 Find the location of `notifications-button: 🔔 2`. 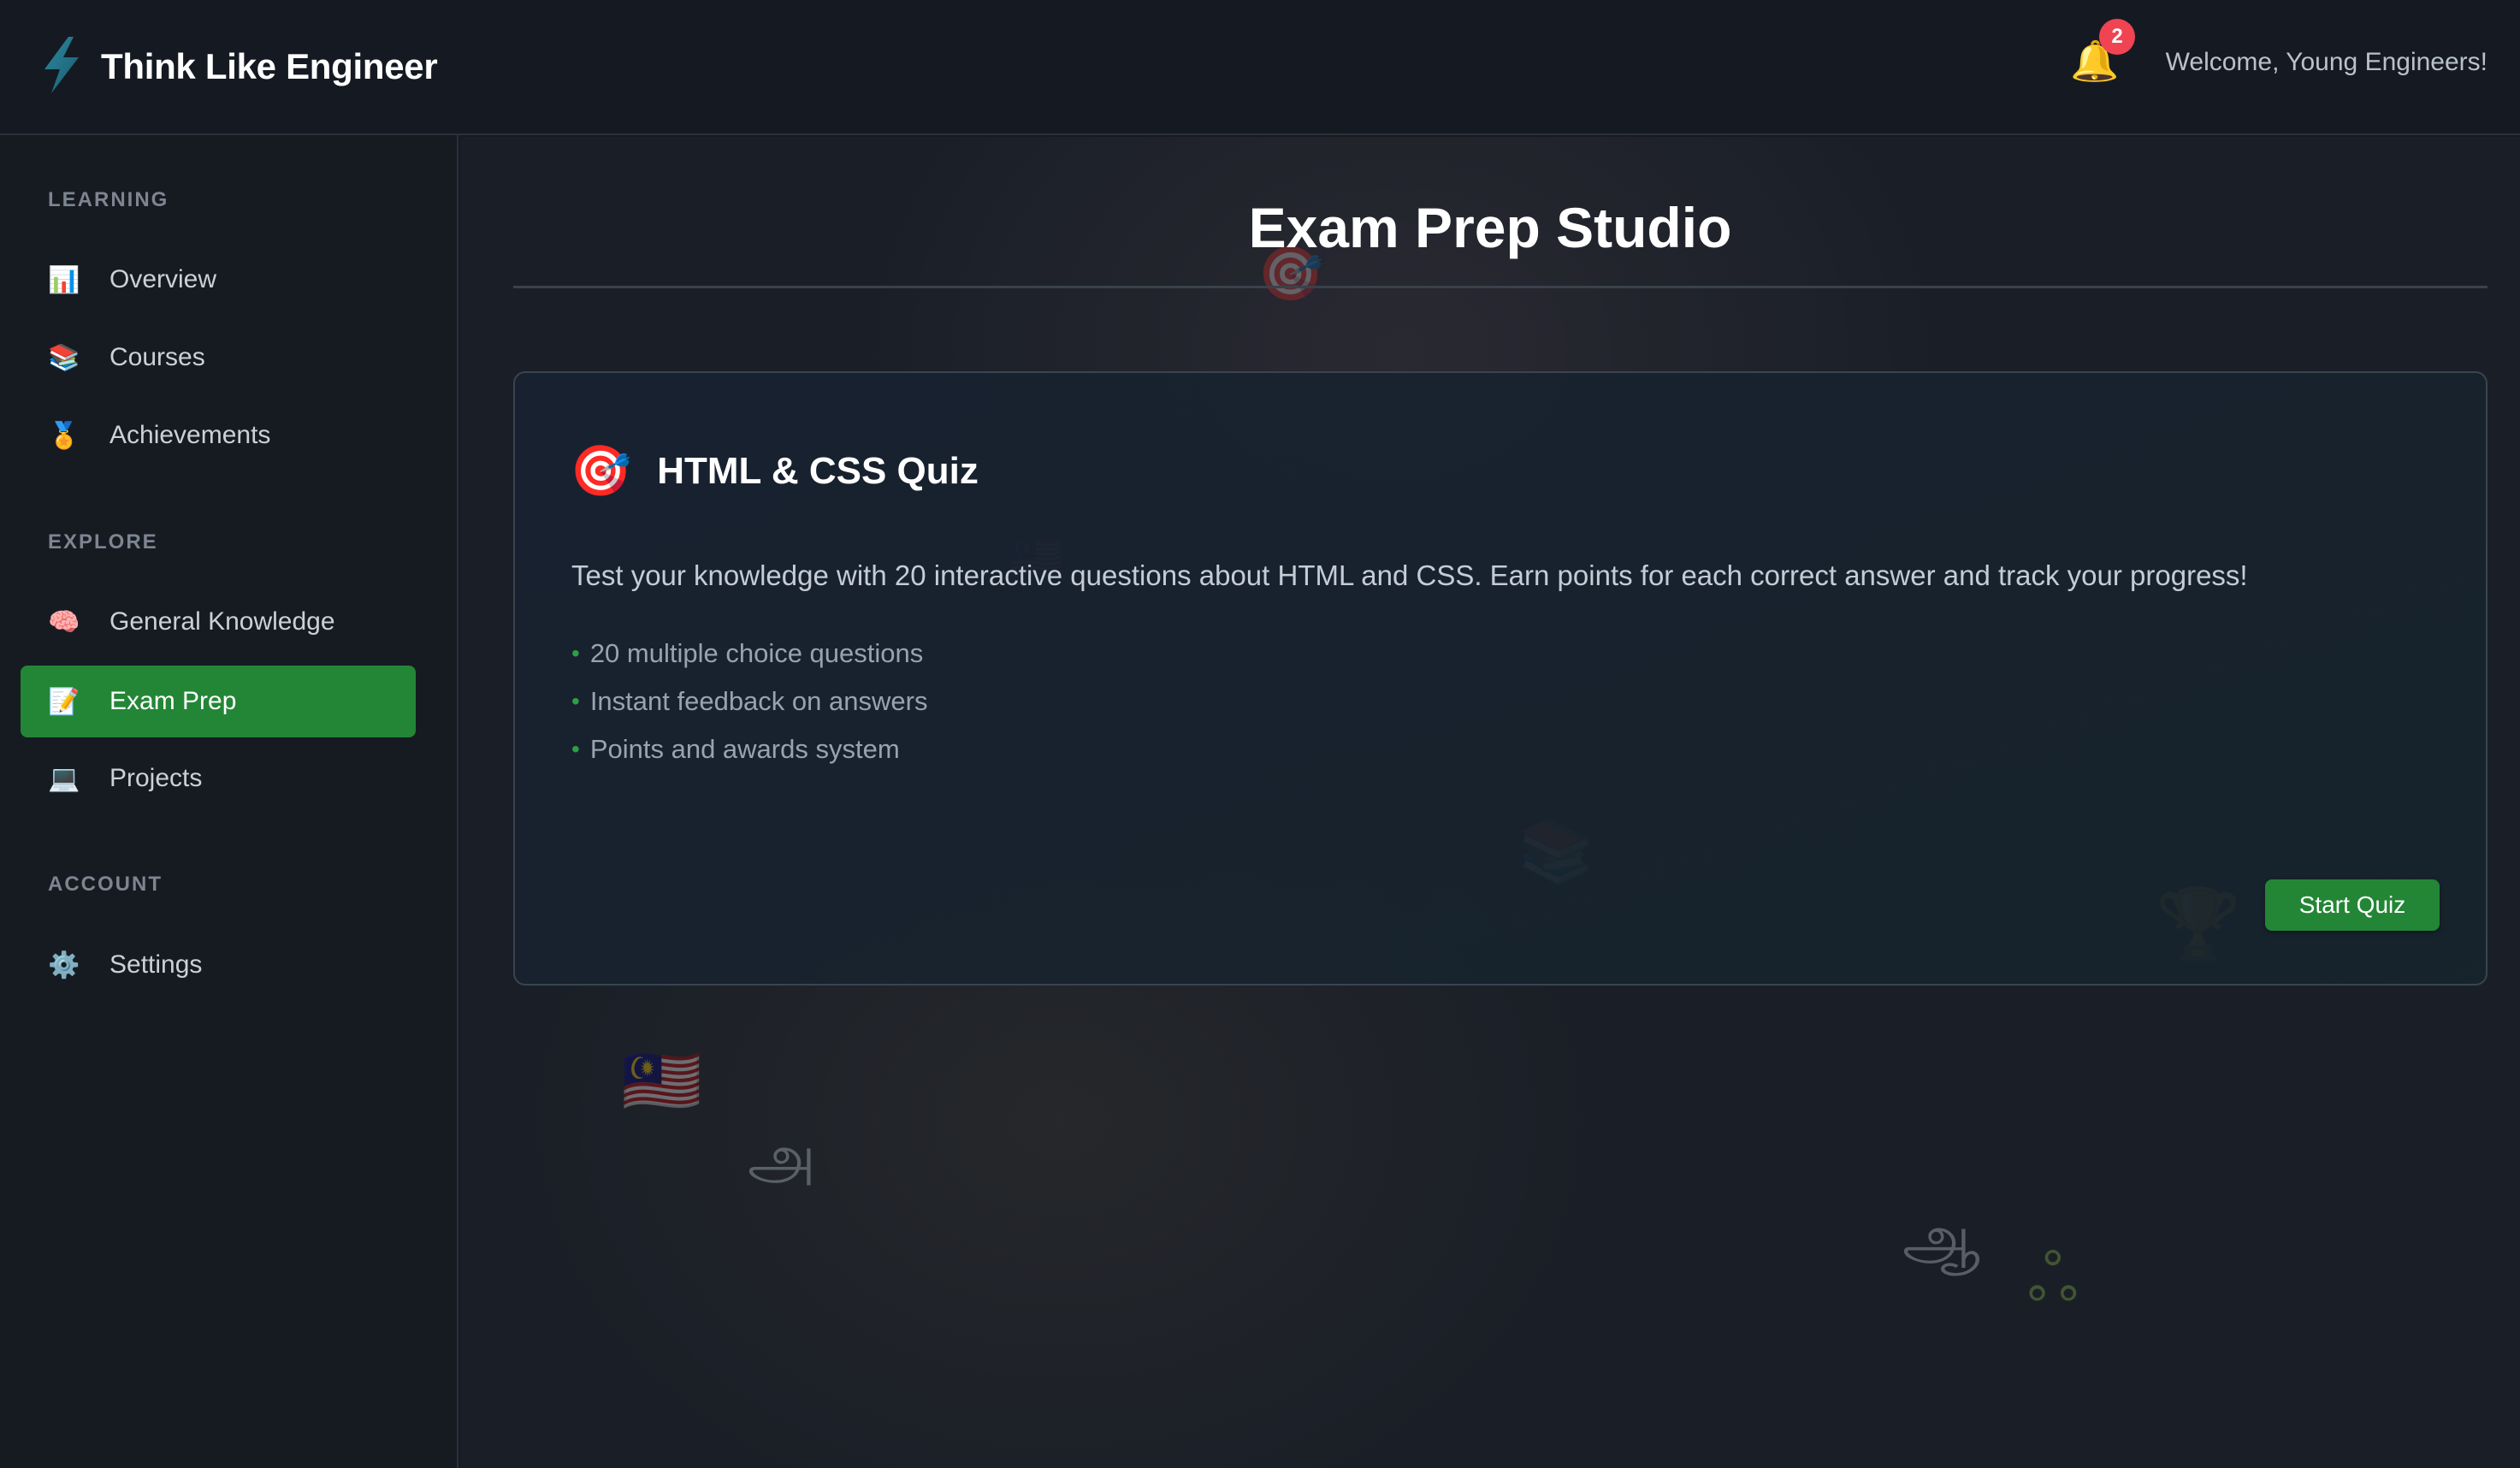

notifications-button: 🔔 2 is located at coordinates (2101, 57).